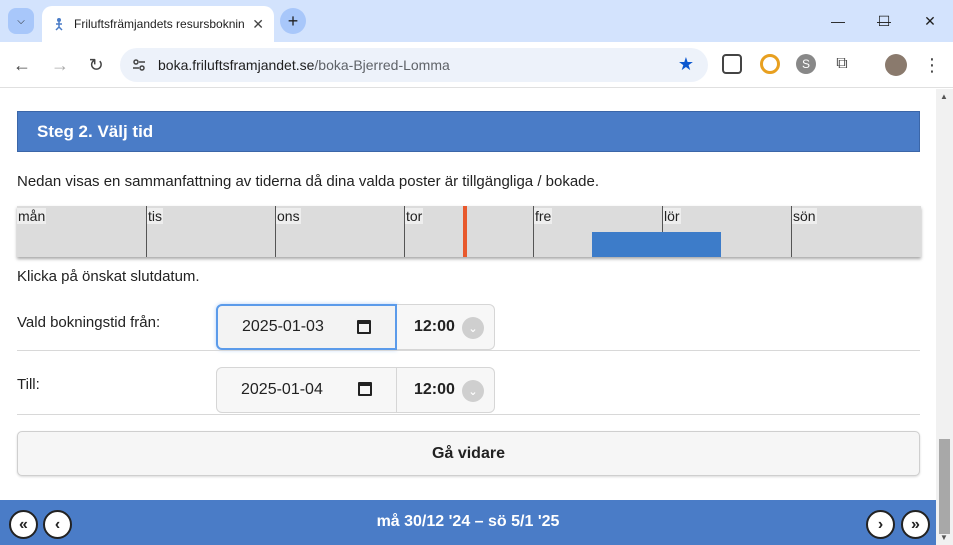 The height and width of the screenshot is (545, 953). I want to click on chevron-right-icon: ›, so click(880, 524).